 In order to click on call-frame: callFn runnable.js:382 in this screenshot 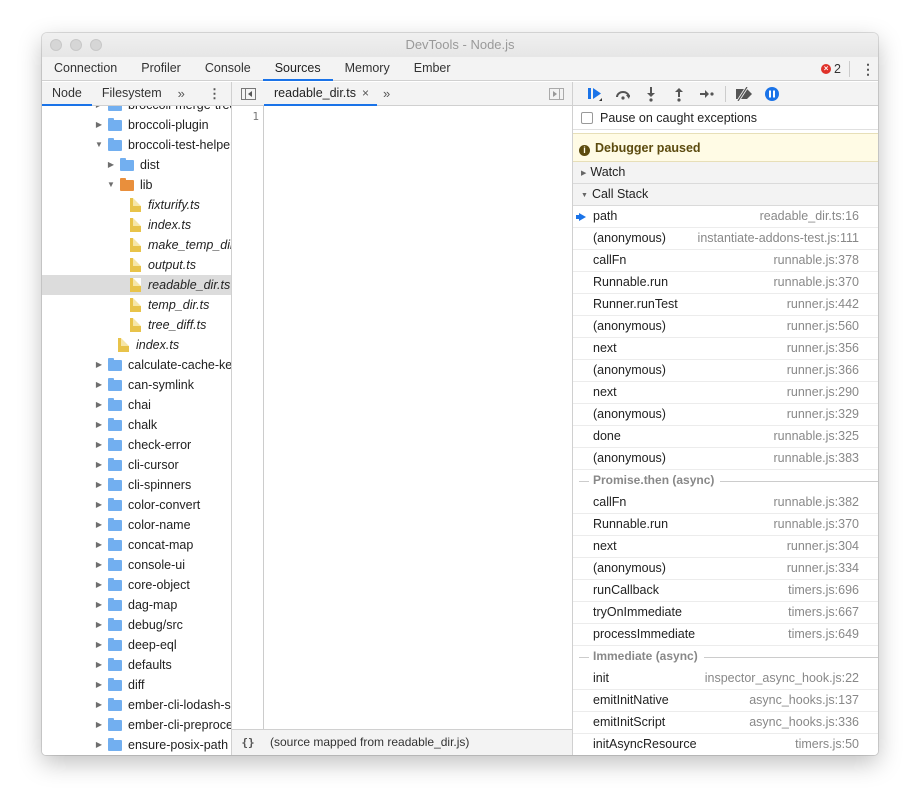, I will do `click(725, 503)`.